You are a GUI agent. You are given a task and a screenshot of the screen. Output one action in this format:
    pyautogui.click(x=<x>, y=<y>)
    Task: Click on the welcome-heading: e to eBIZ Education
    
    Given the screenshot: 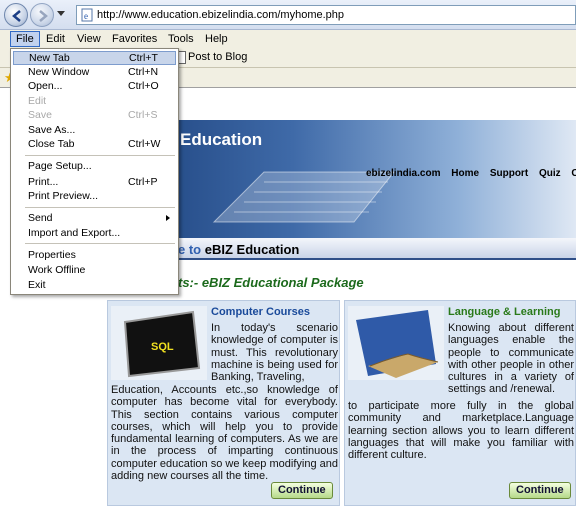 What is the action you would take?
    pyautogui.click(x=238, y=249)
    